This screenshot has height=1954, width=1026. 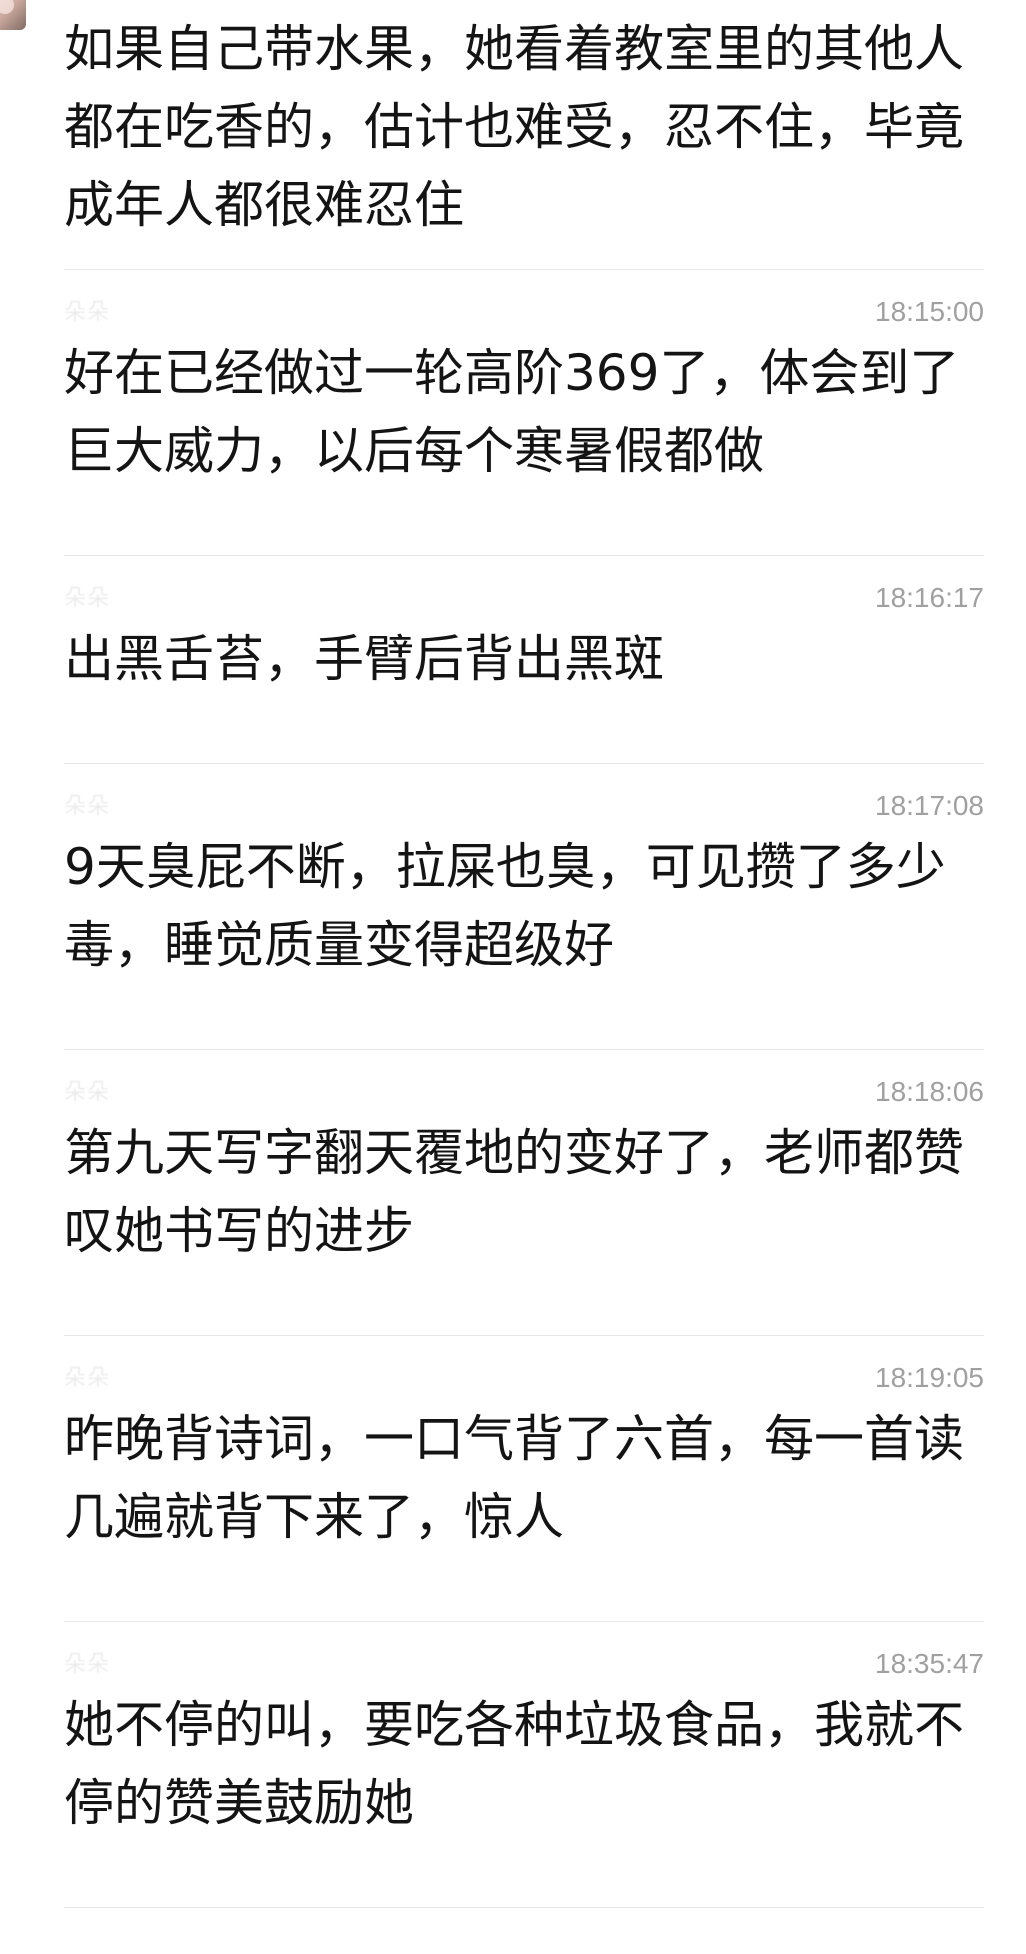 I want to click on timestamp: 18:16:17, so click(x=929, y=597).